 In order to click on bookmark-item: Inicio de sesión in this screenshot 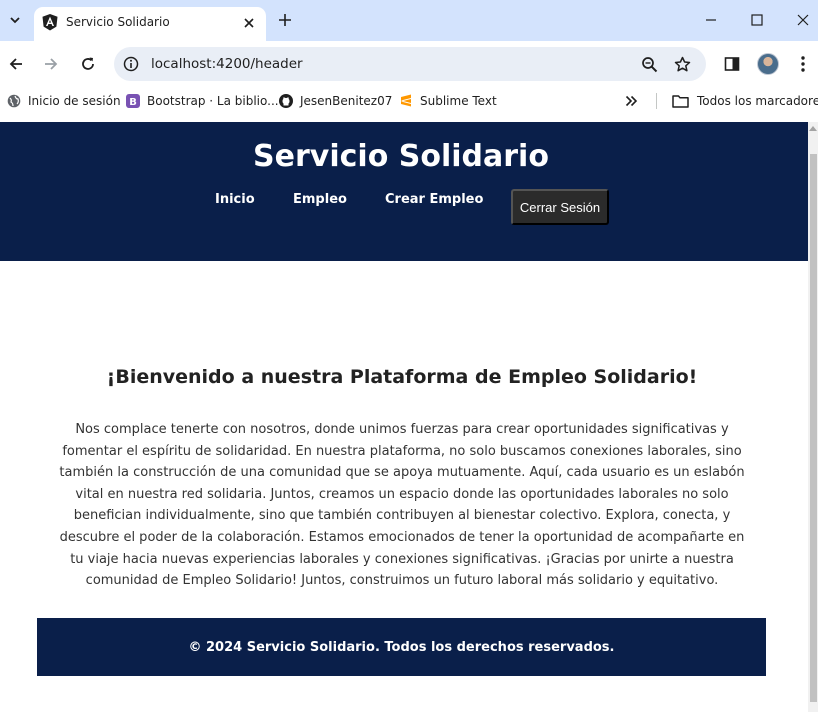, I will do `click(64, 101)`.